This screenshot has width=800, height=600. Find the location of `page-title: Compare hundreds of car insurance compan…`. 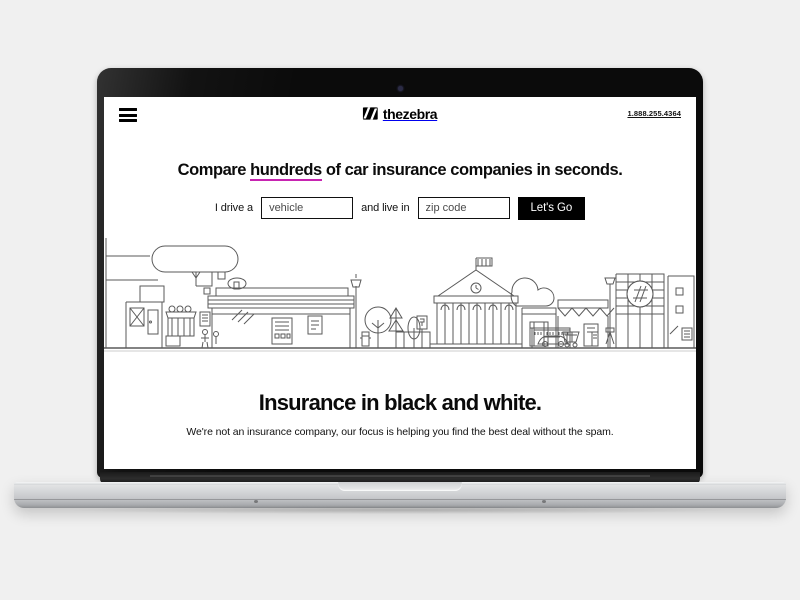

page-title: Compare hundreds of car insurance compan… is located at coordinates (400, 171).